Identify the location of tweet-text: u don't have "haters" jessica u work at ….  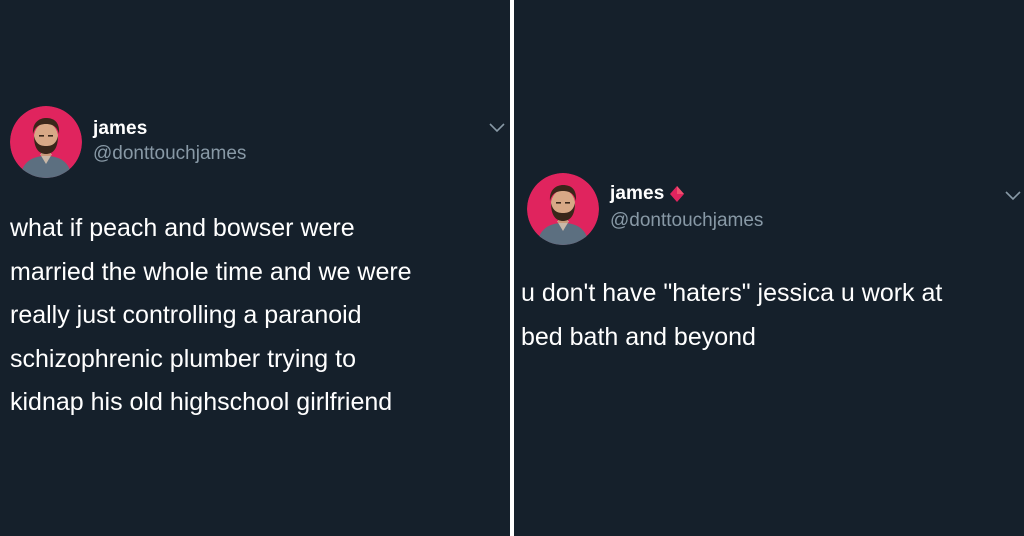
(732, 315).